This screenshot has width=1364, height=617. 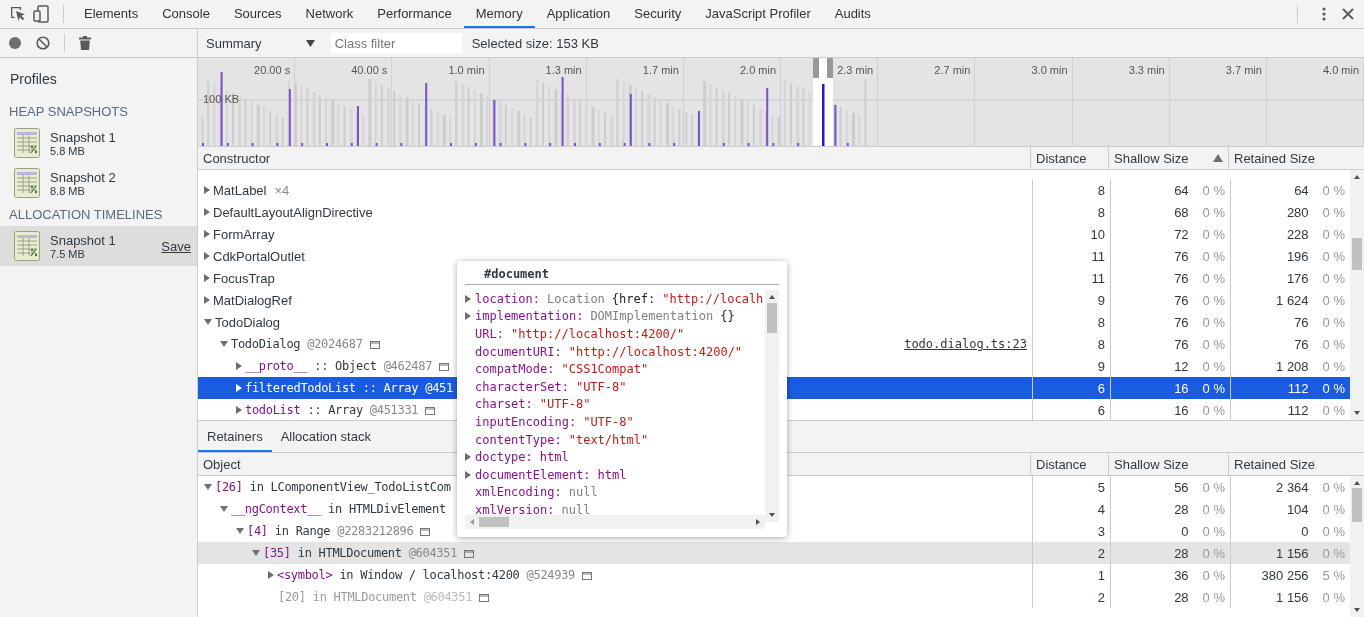 I want to click on time-tick-label: 3.7 min, so click(x=1244, y=69).